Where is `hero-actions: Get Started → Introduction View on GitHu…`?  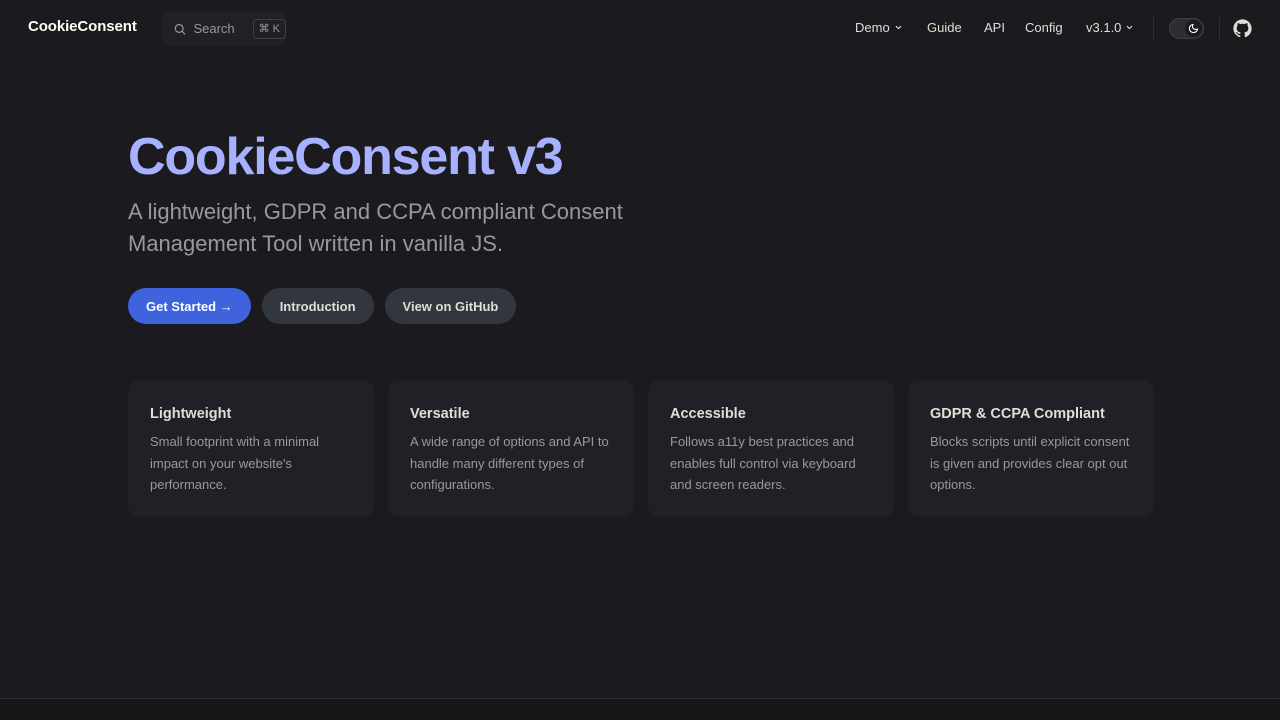 hero-actions: Get Started → Introduction View on GitHu… is located at coordinates (322, 306).